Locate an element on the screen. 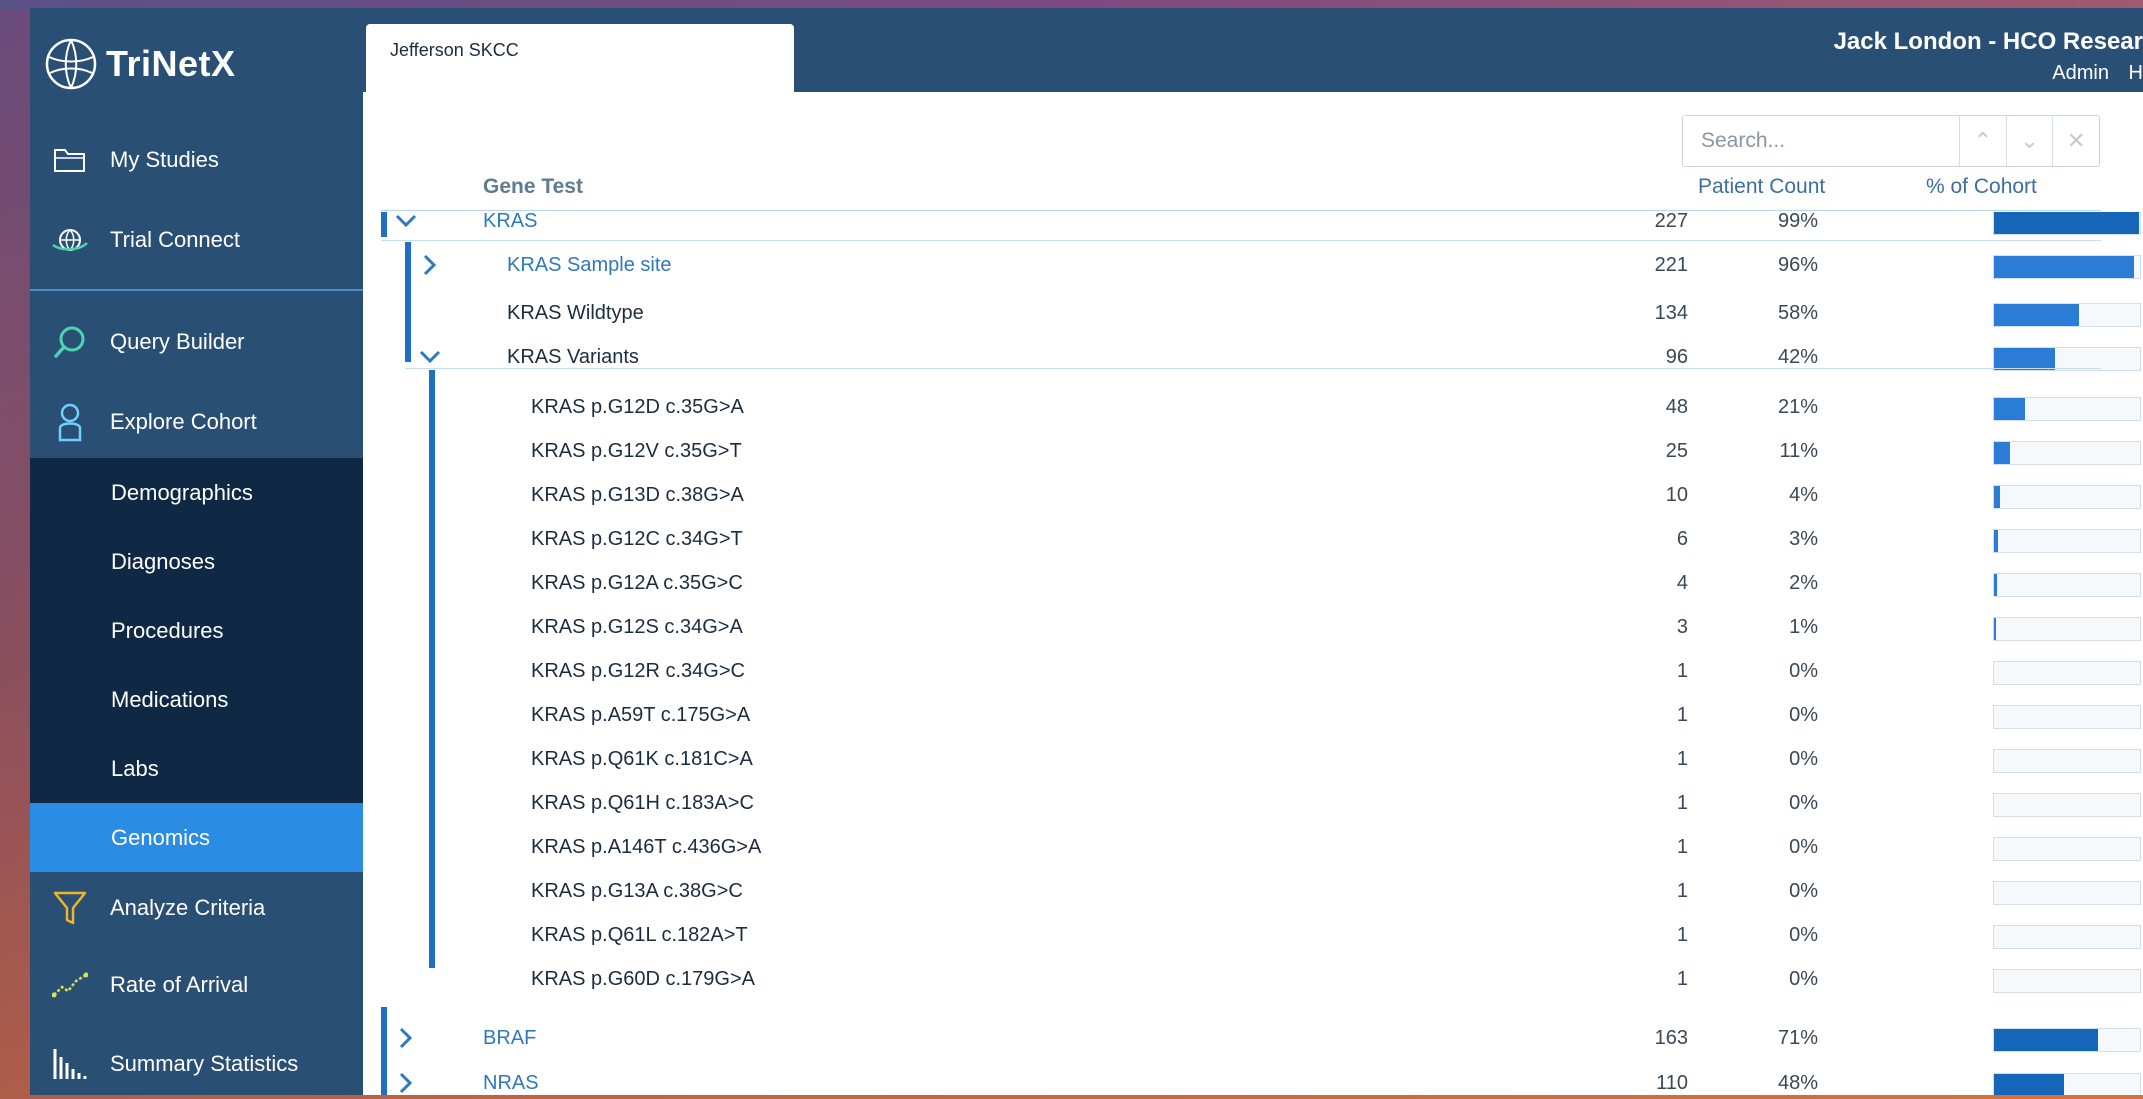 The height and width of the screenshot is (1099, 2143). tree-row: KRAS p.G12D c.35G>A 48 21% is located at coordinates (1253, 408).